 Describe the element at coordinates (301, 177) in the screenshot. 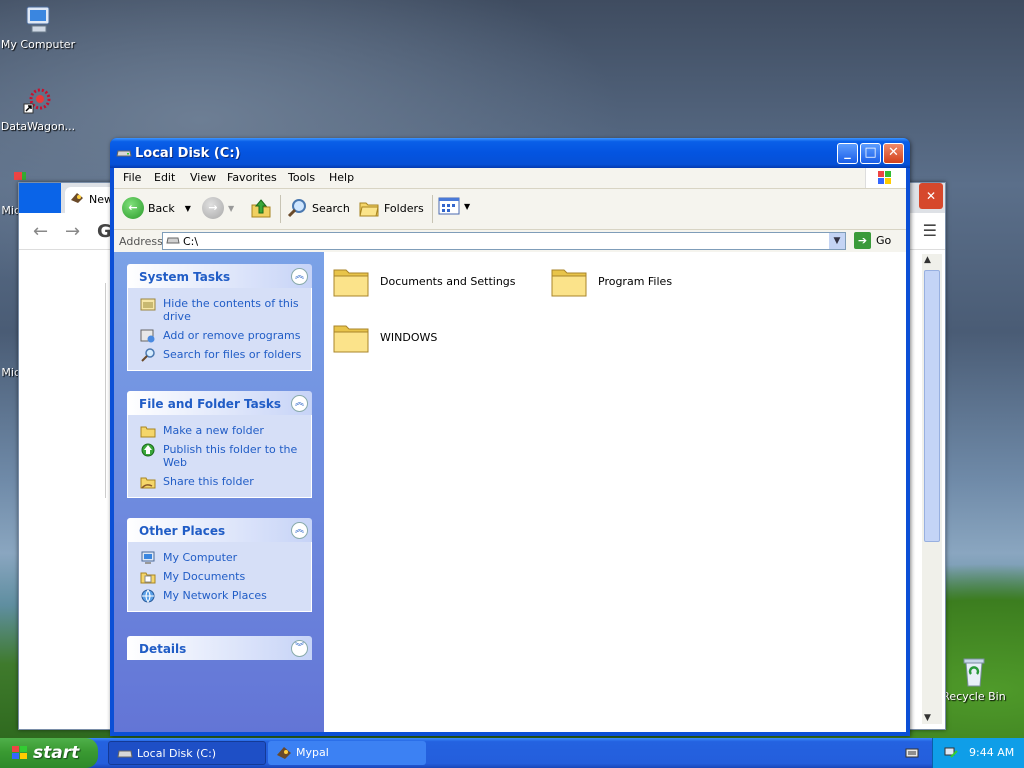

I see `menu-tools: Tools` at that location.